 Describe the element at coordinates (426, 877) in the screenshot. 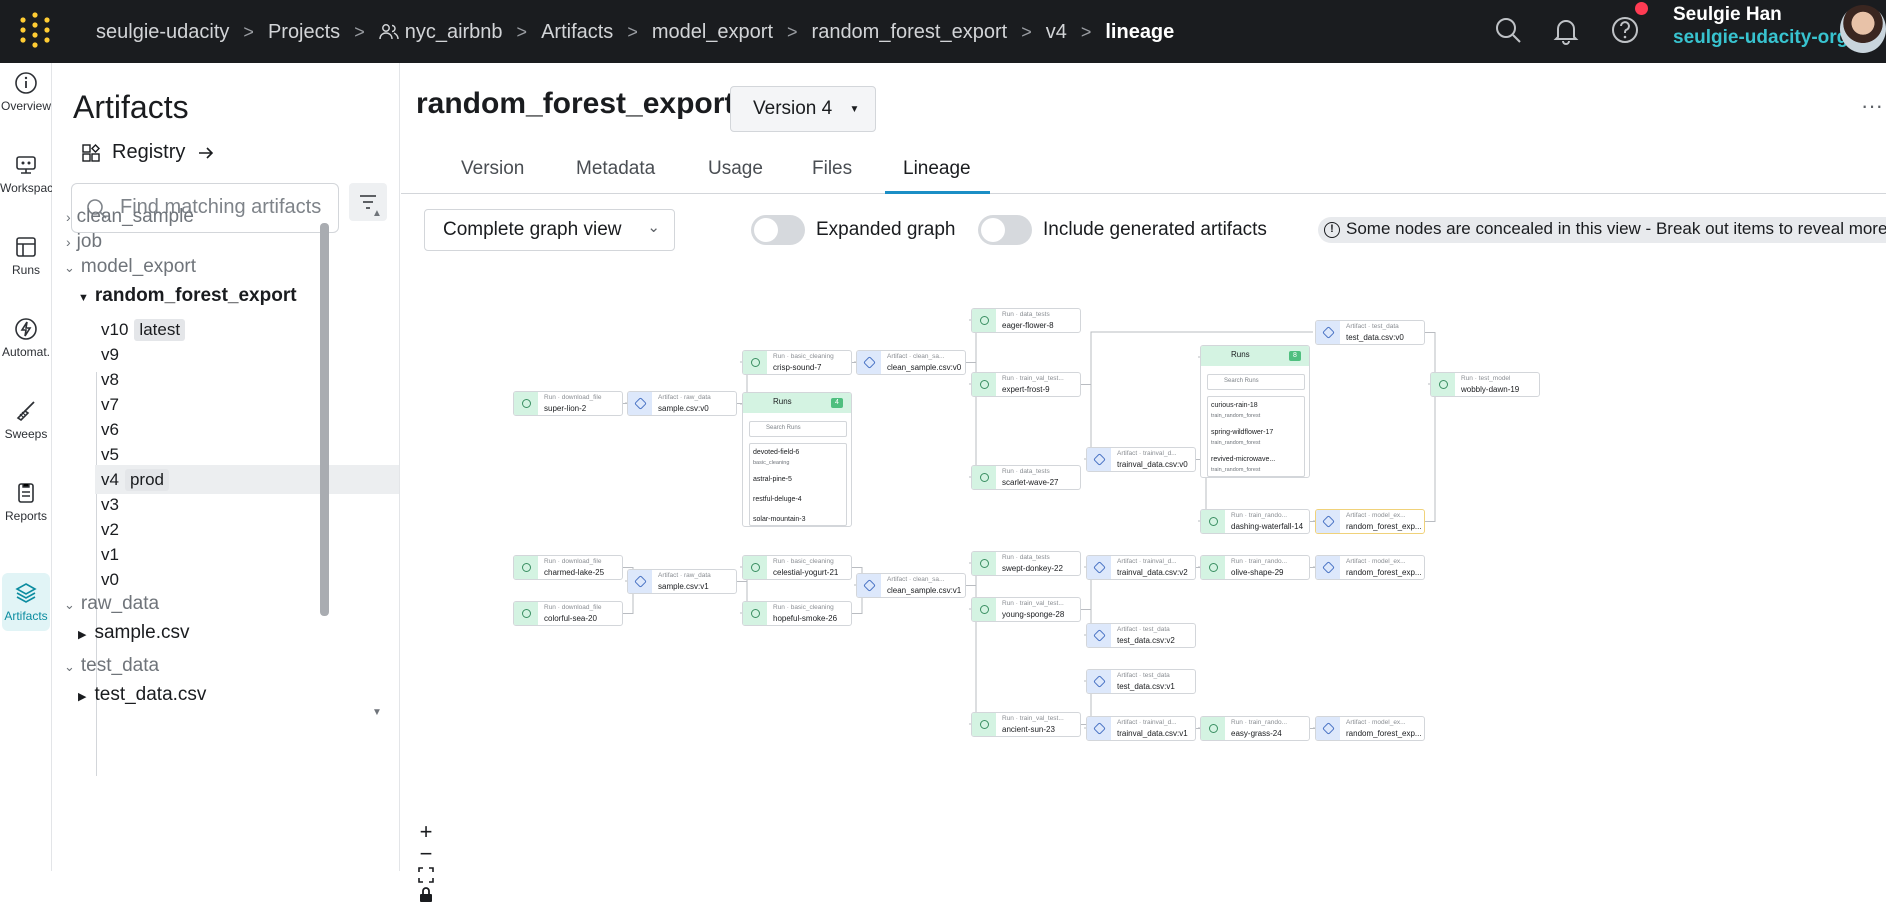

I see `fit-view-button` at that location.